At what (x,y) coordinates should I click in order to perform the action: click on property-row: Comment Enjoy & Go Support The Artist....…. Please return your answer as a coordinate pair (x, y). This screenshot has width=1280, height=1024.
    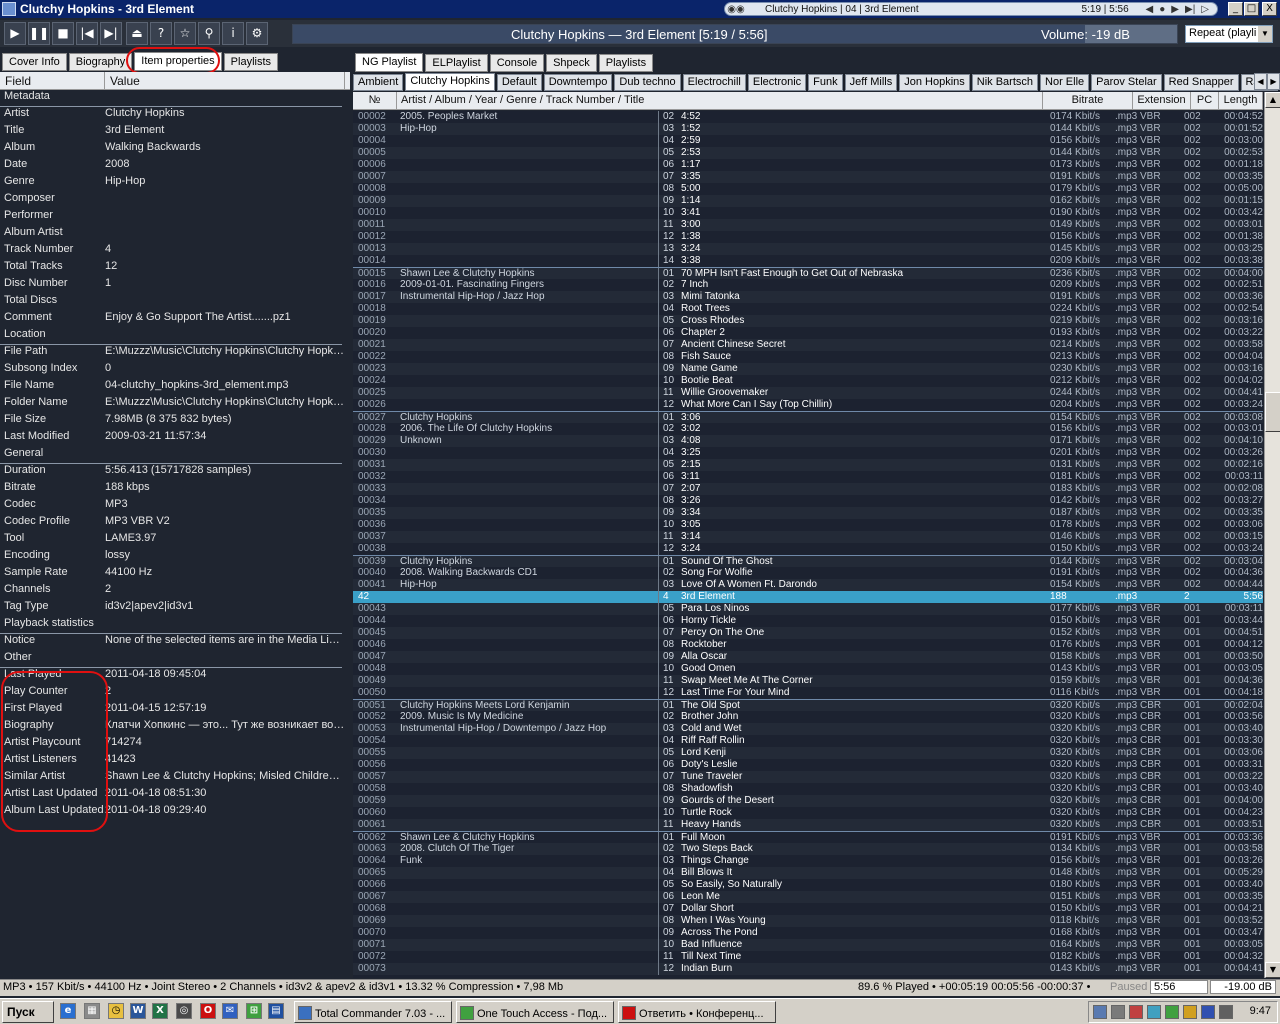
    Looking at the image, I should click on (175, 319).